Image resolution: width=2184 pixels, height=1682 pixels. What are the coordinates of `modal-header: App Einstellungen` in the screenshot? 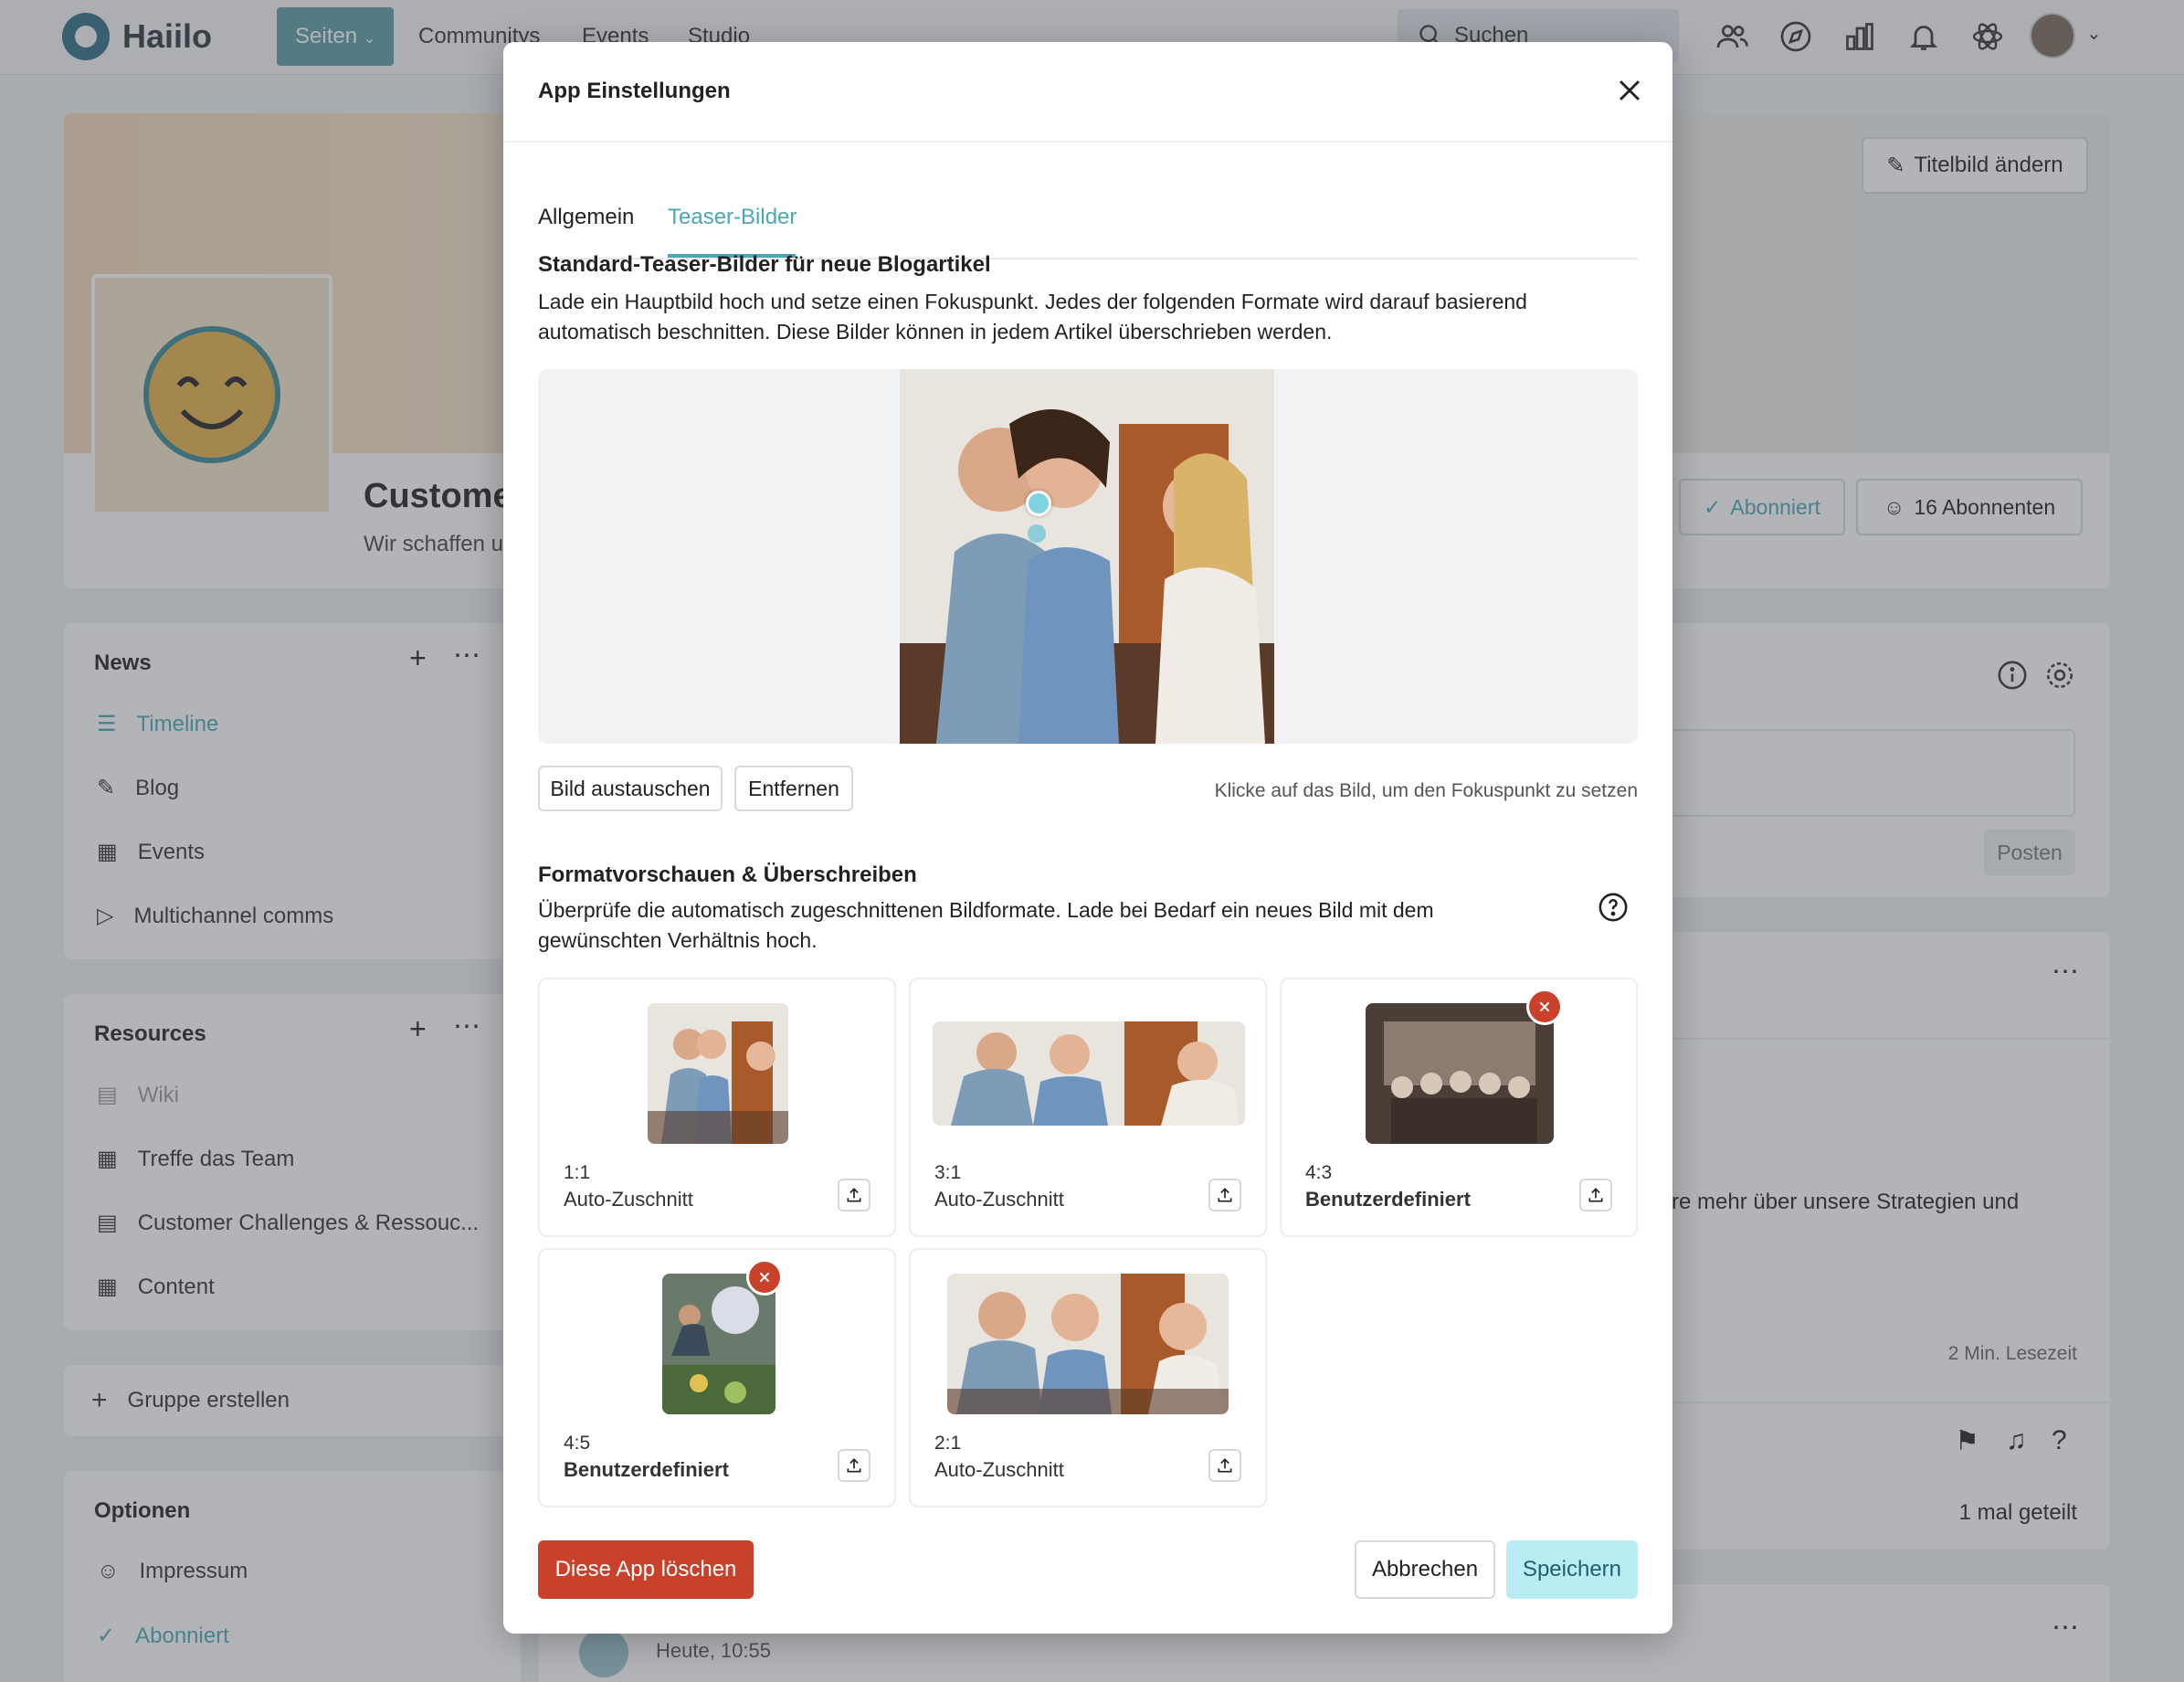 It's located at (1087, 92).